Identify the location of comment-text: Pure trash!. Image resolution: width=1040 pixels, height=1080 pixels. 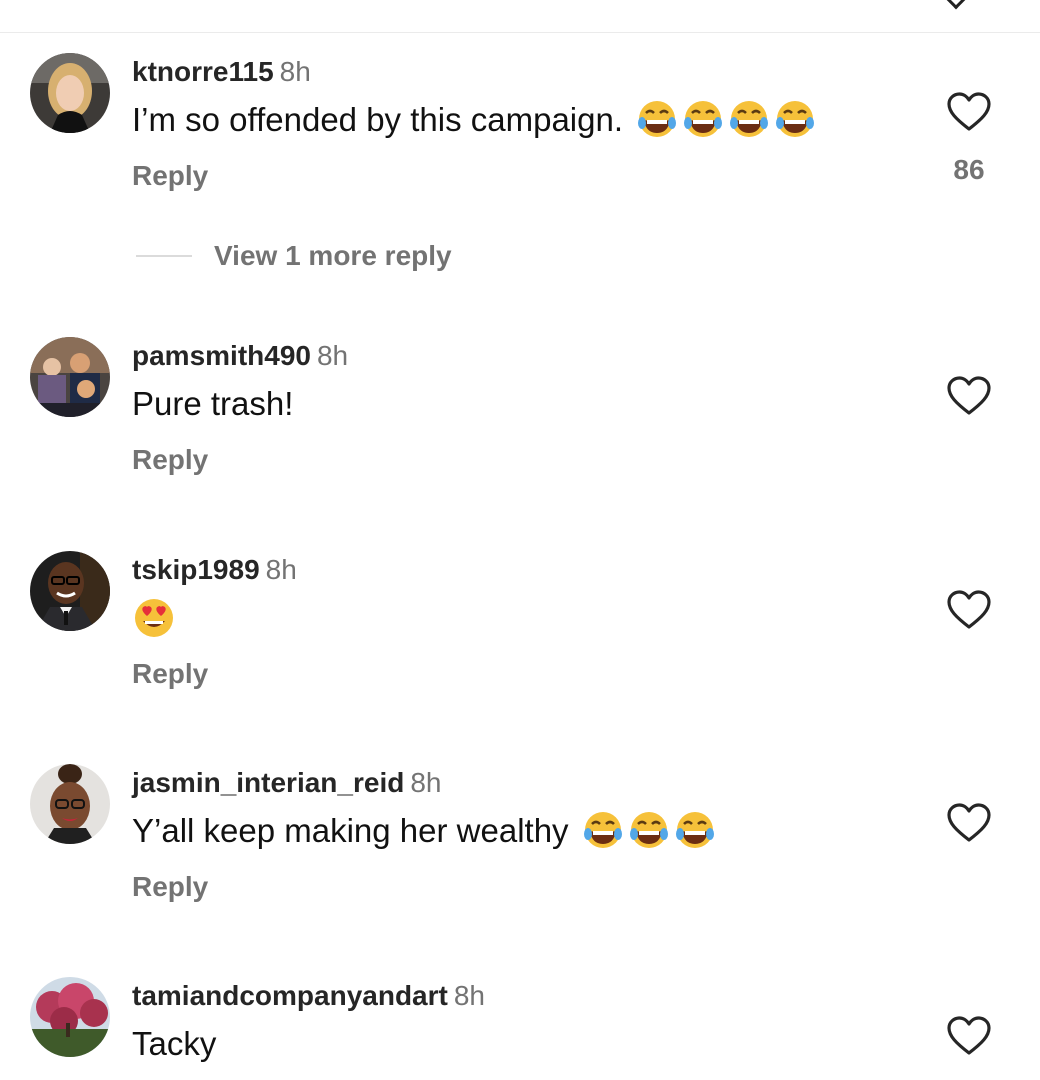
(213, 403).